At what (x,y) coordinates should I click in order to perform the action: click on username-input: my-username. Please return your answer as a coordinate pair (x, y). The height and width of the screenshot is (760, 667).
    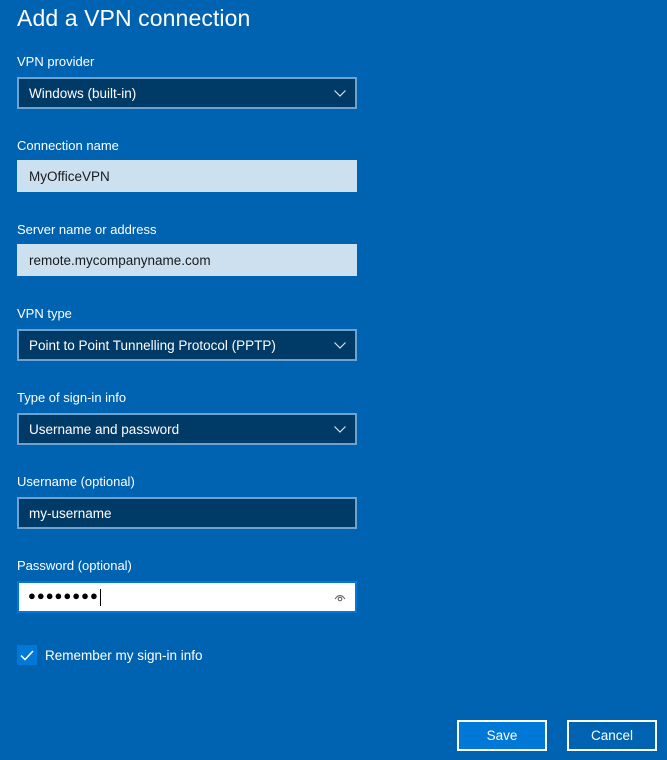
    Looking at the image, I should click on (187, 513).